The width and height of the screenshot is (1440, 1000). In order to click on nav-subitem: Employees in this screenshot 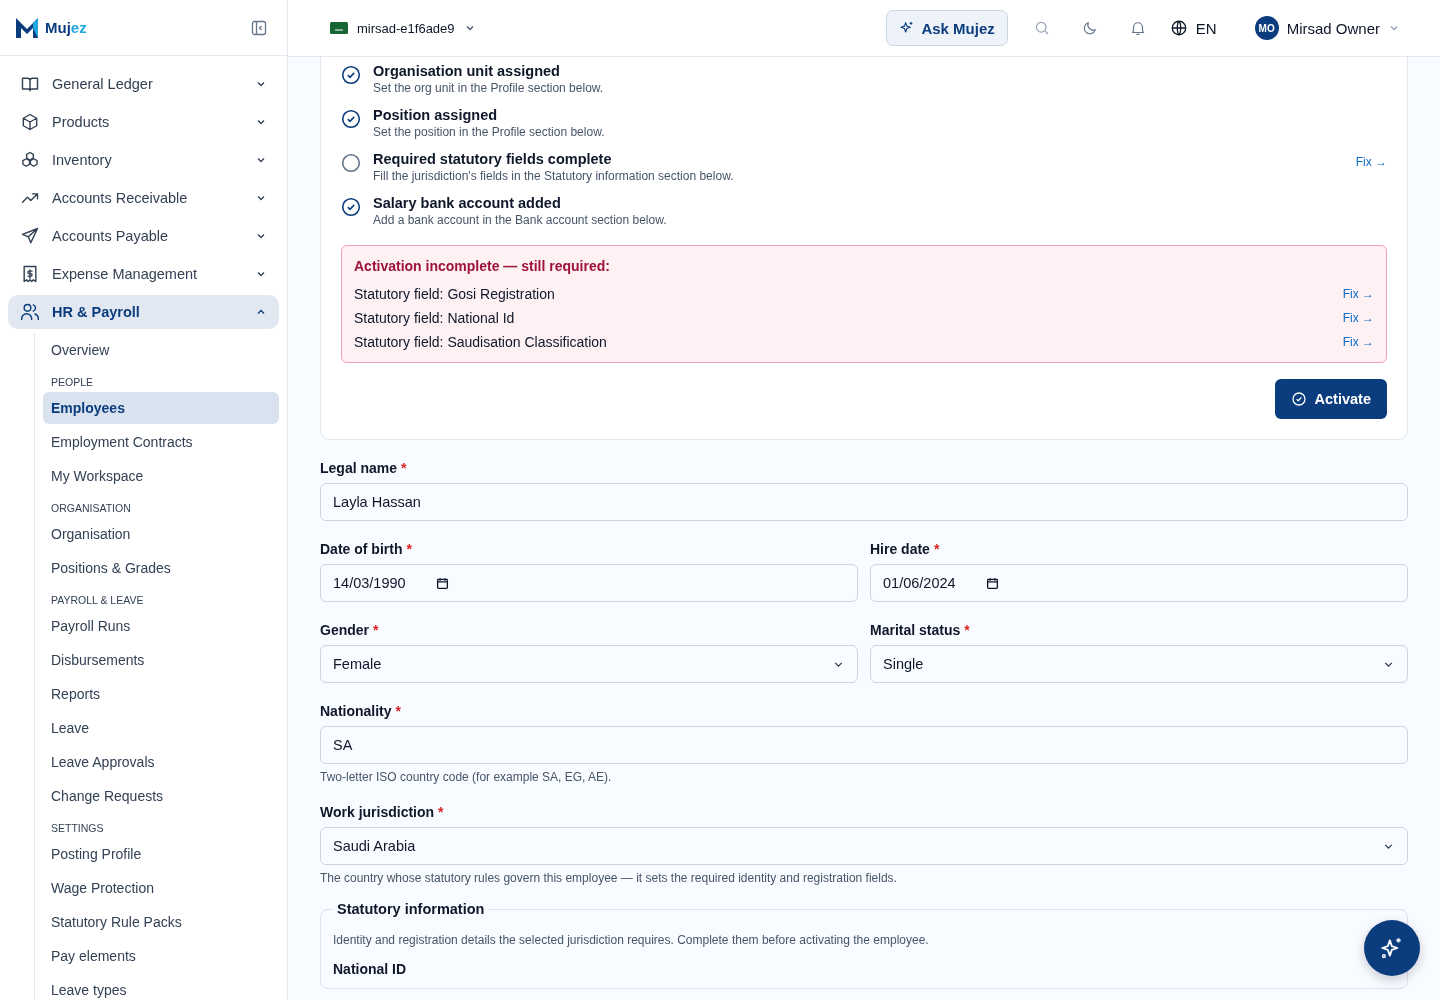, I will do `click(161, 408)`.